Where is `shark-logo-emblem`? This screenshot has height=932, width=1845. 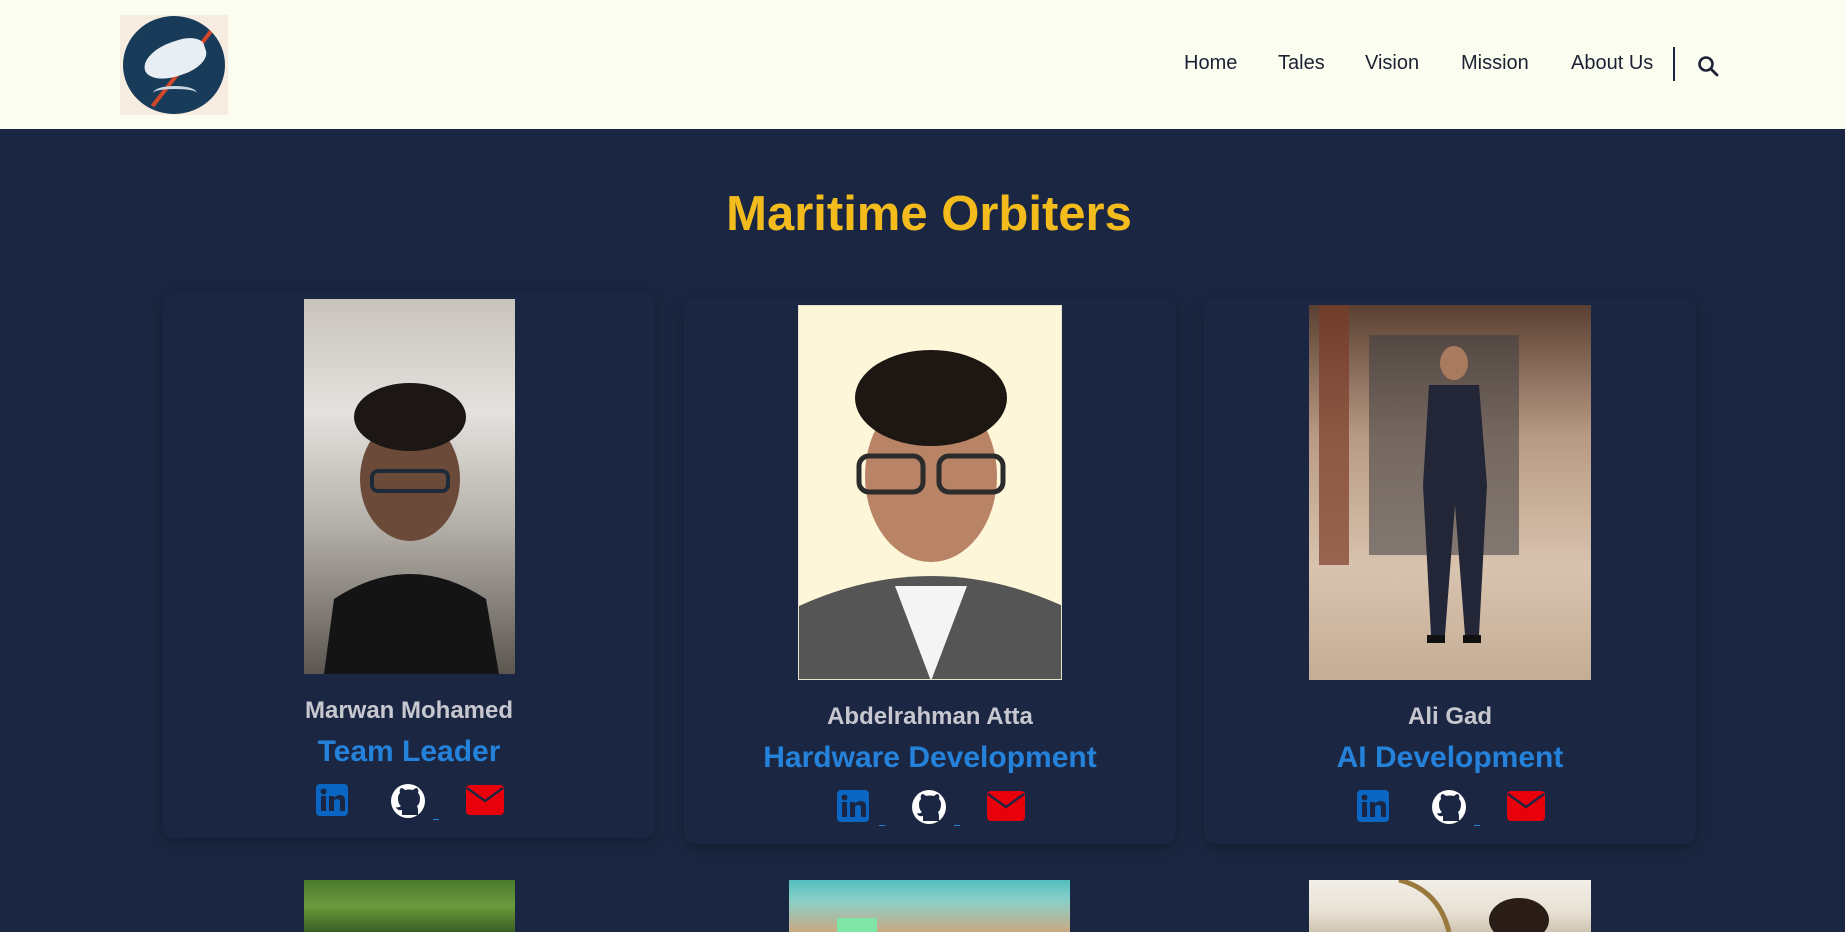
shark-logo-emblem is located at coordinates (174, 65).